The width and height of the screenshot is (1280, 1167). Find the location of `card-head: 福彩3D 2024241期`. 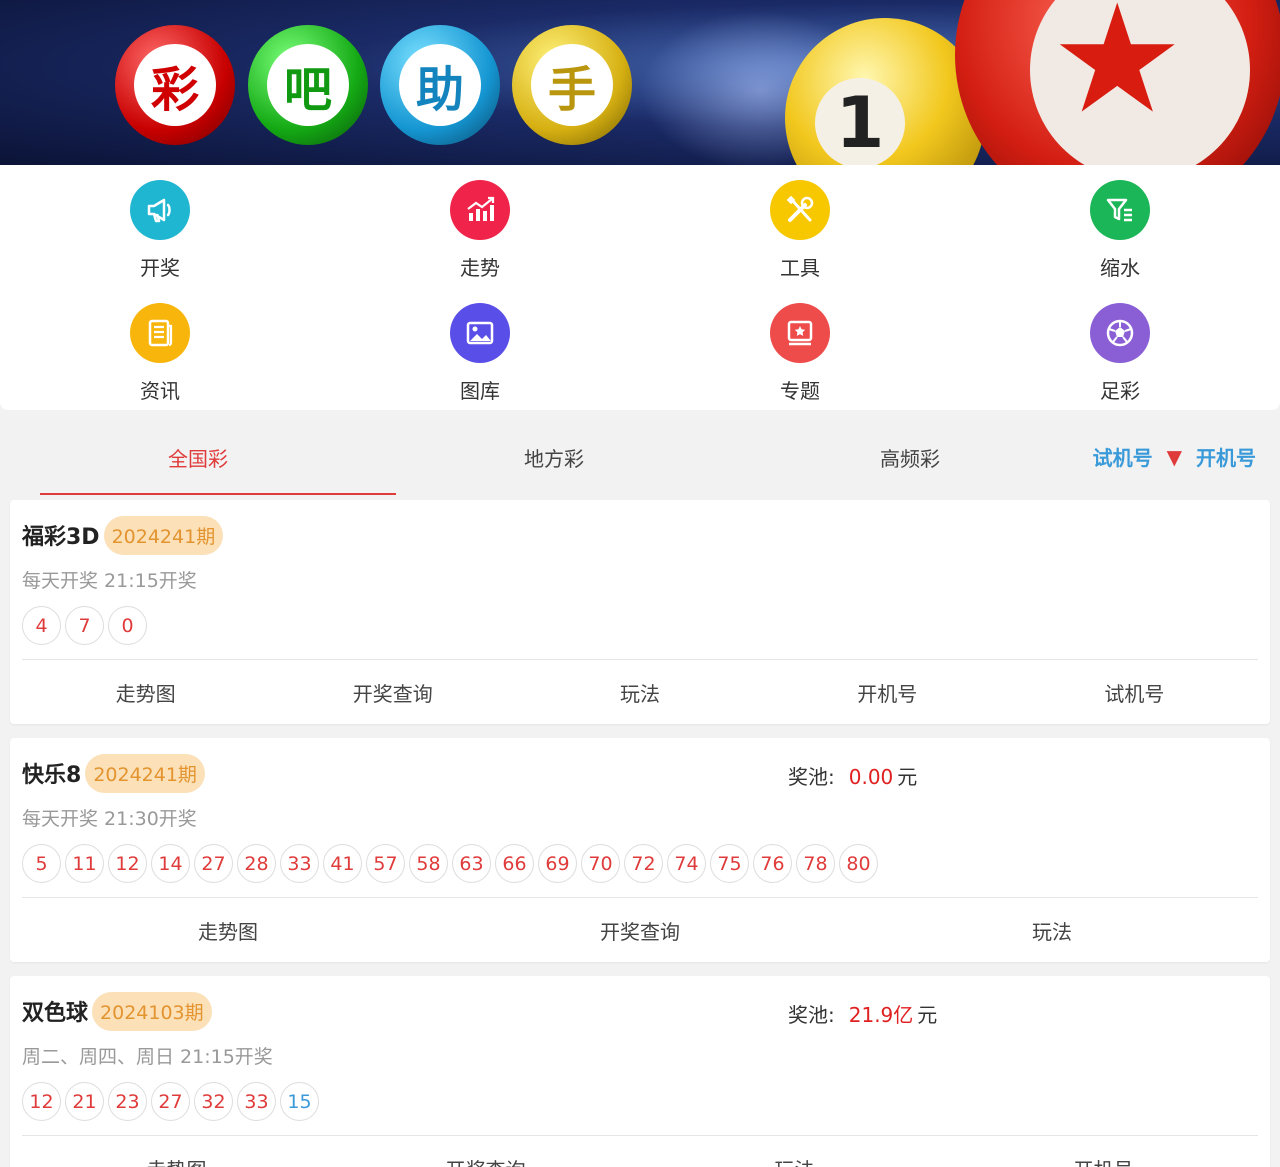

card-head: 福彩3D 2024241期 is located at coordinates (640, 535).